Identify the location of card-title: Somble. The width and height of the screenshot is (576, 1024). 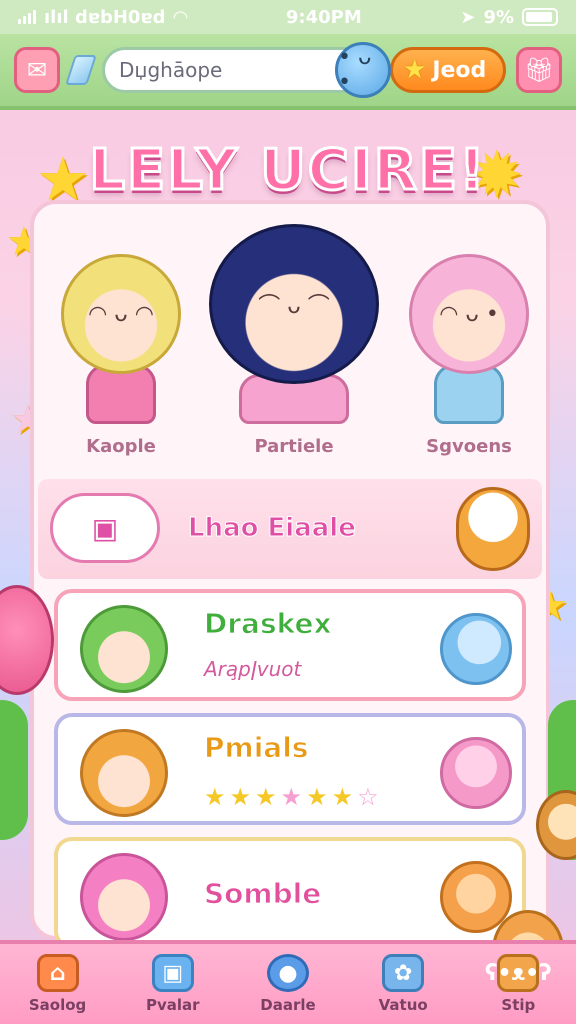
(262, 894).